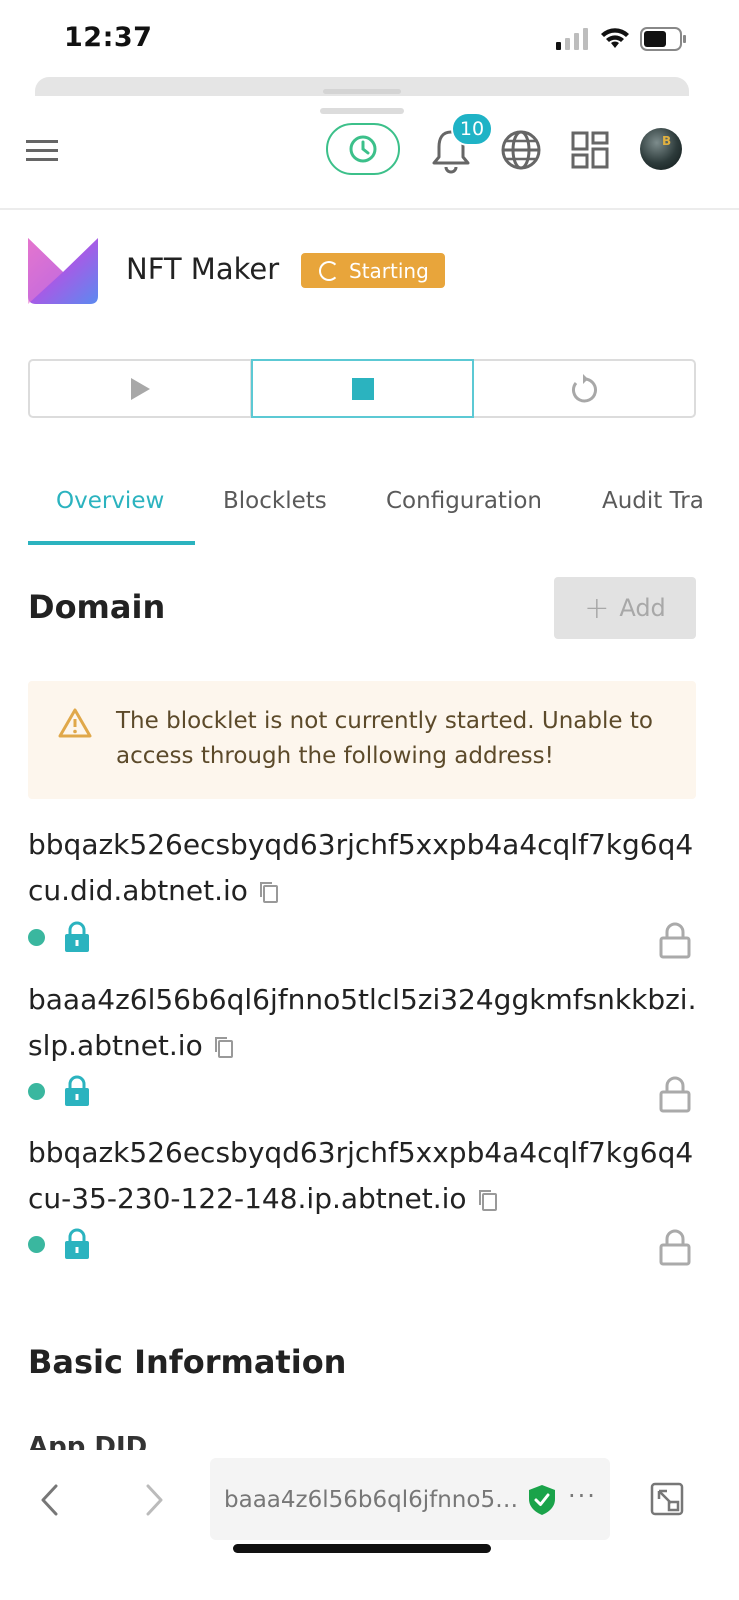  Describe the element at coordinates (110, 501) in the screenshot. I see `tab-overview: Overview` at that location.